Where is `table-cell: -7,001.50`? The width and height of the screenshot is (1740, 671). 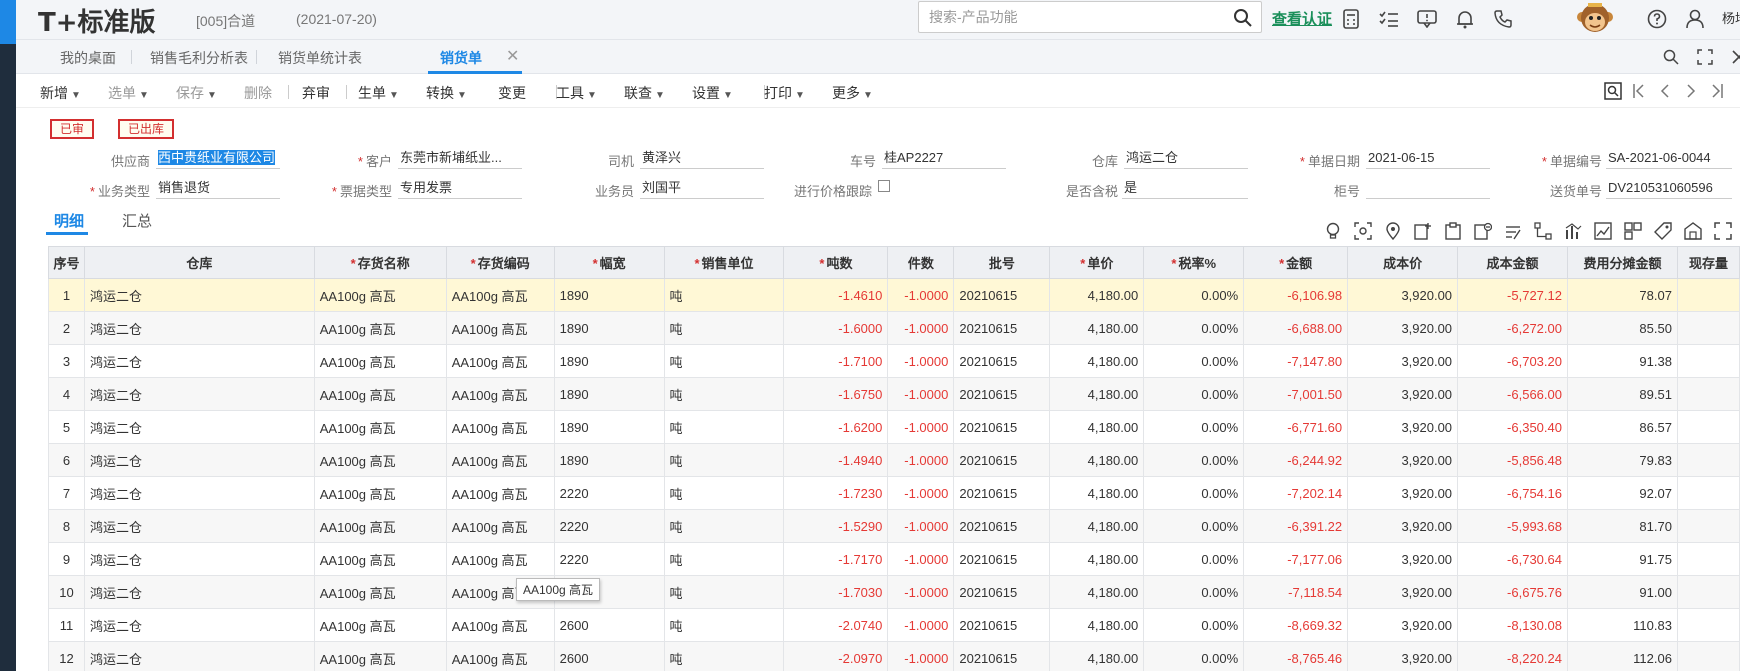
table-cell: -7,001.50 is located at coordinates (1296, 394).